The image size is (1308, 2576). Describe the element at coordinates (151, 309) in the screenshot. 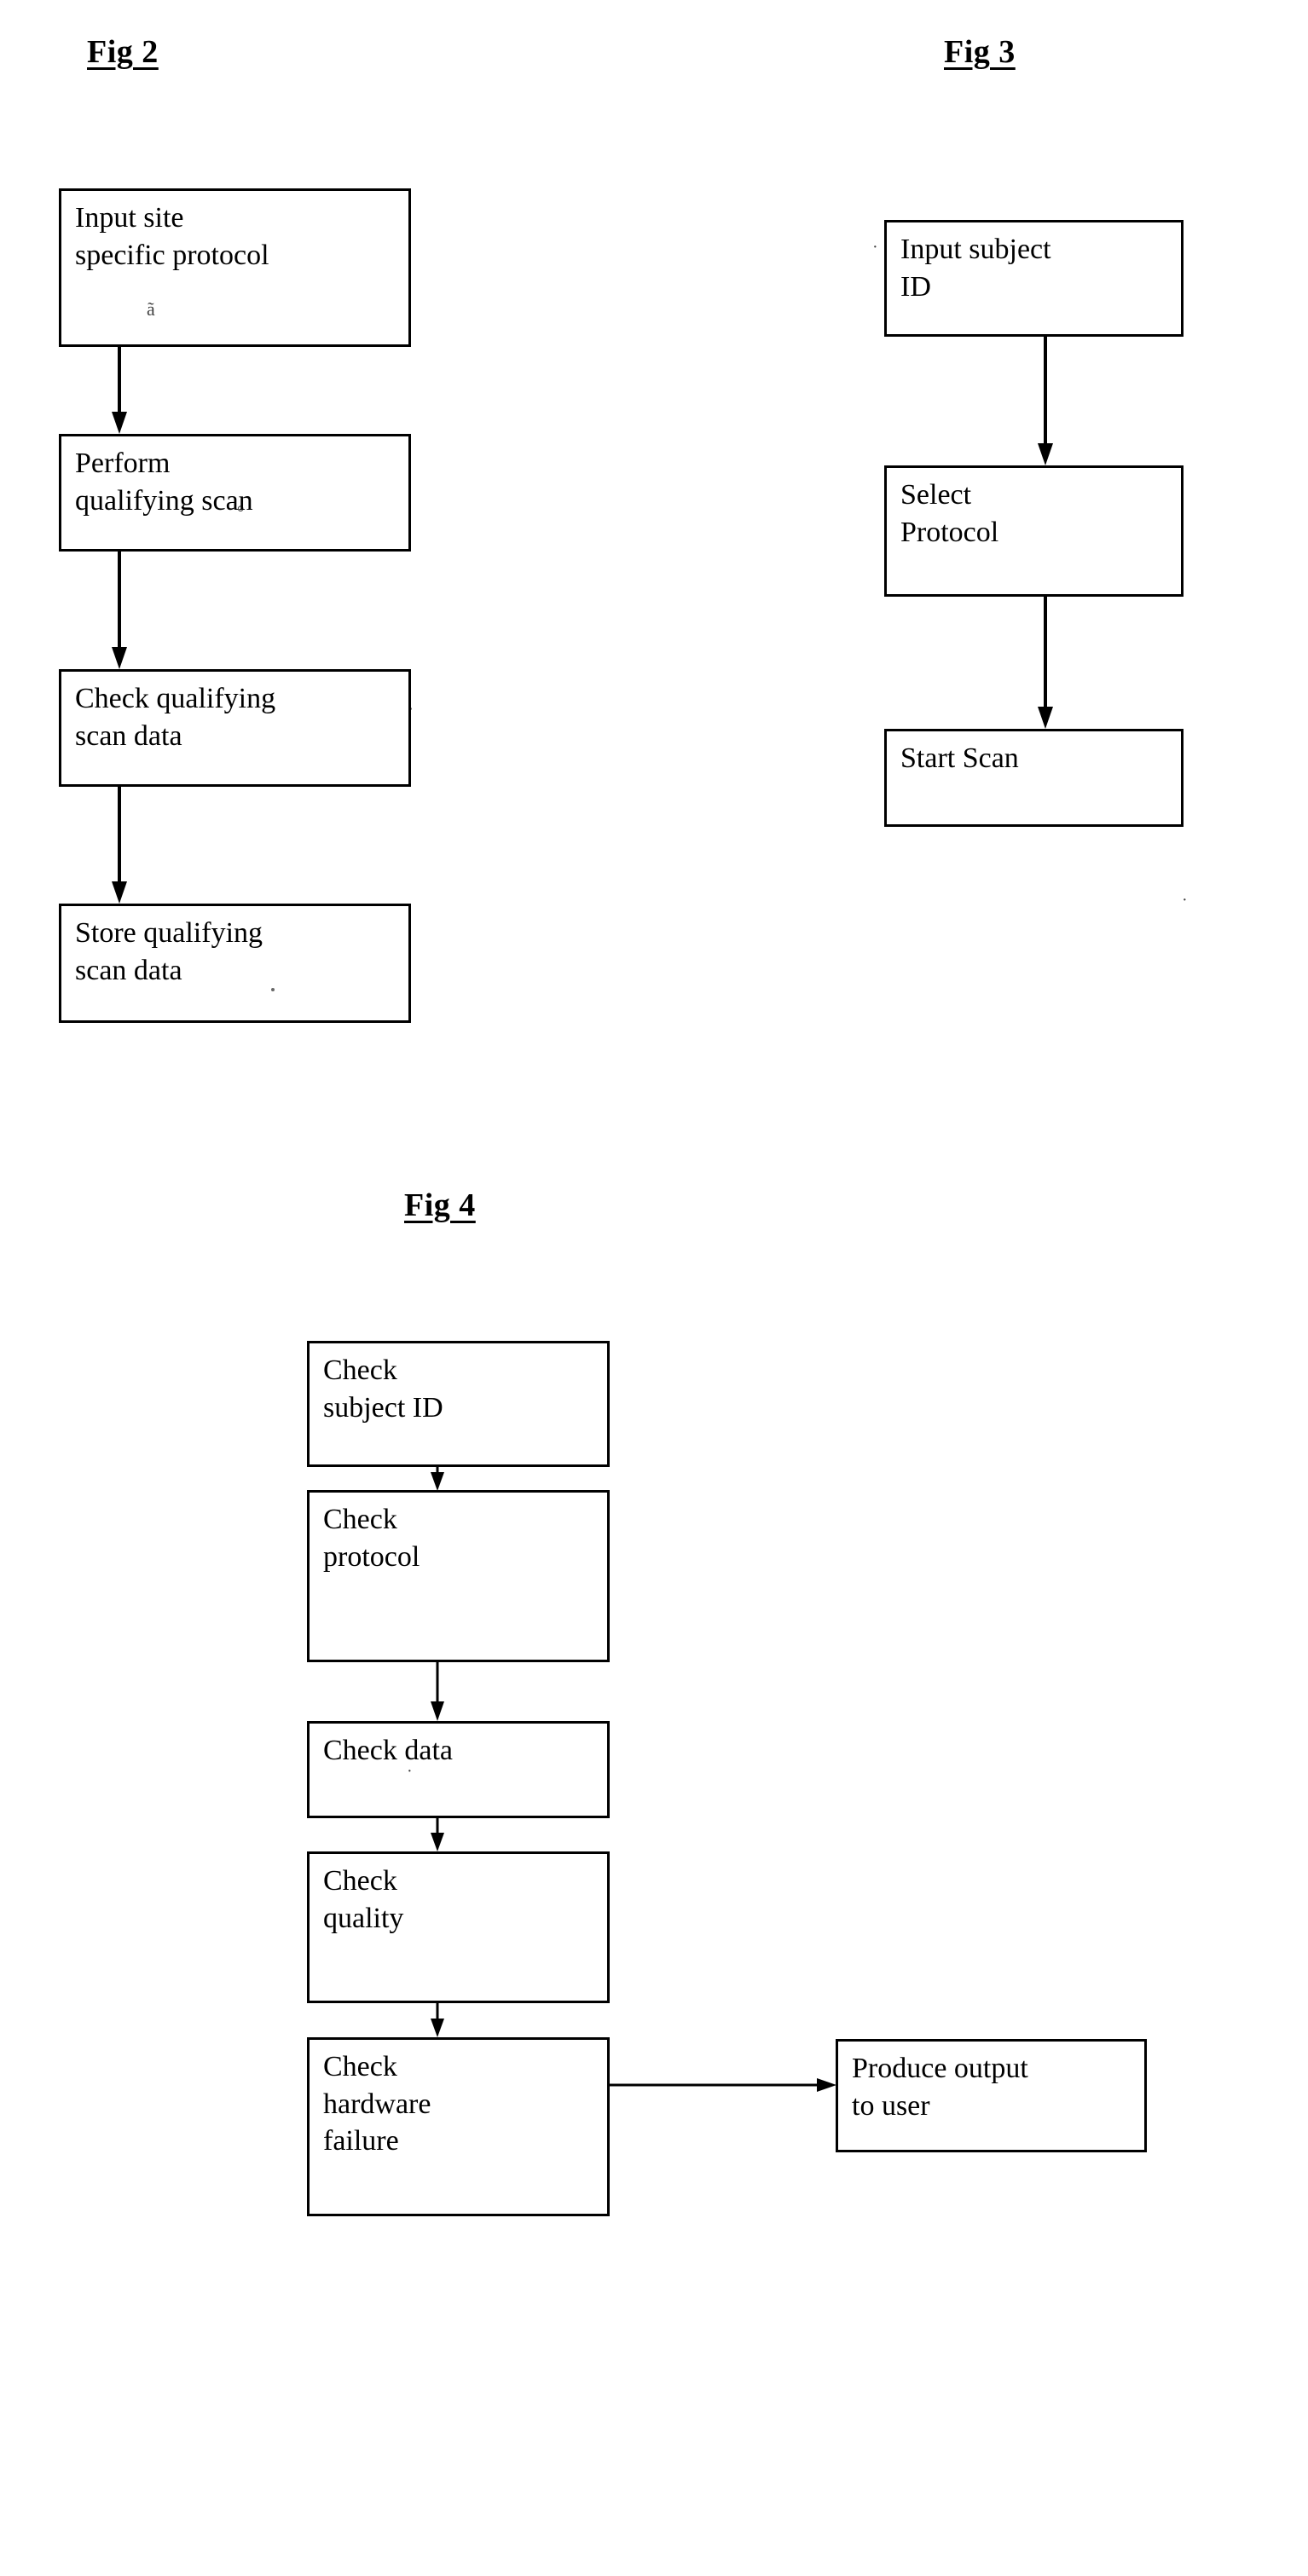

I see `scan-artifact-mark: ã` at that location.